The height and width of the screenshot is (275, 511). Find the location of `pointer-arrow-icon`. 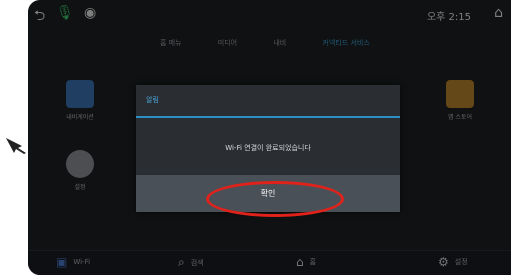

pointer-arrow-icon is located at coordinates (16, 146).